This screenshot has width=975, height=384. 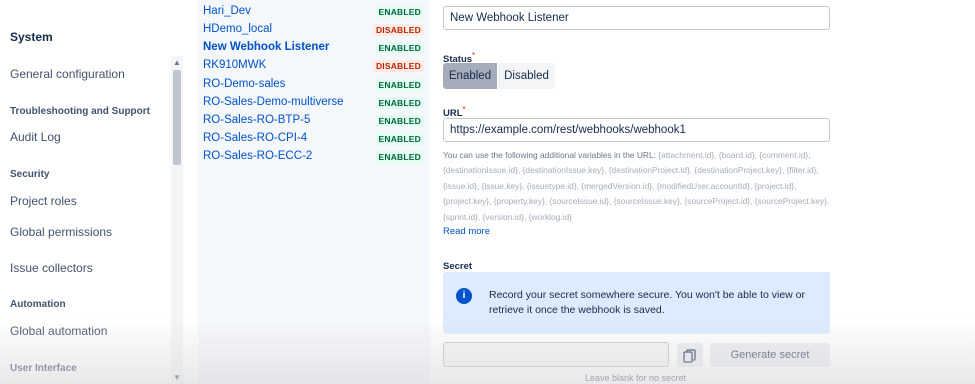 What do you see at coordinates (61, 232) in the screenshot?
I see `sidebar-item-global-permissions: Global permissions` at bounding box center [61, 232].